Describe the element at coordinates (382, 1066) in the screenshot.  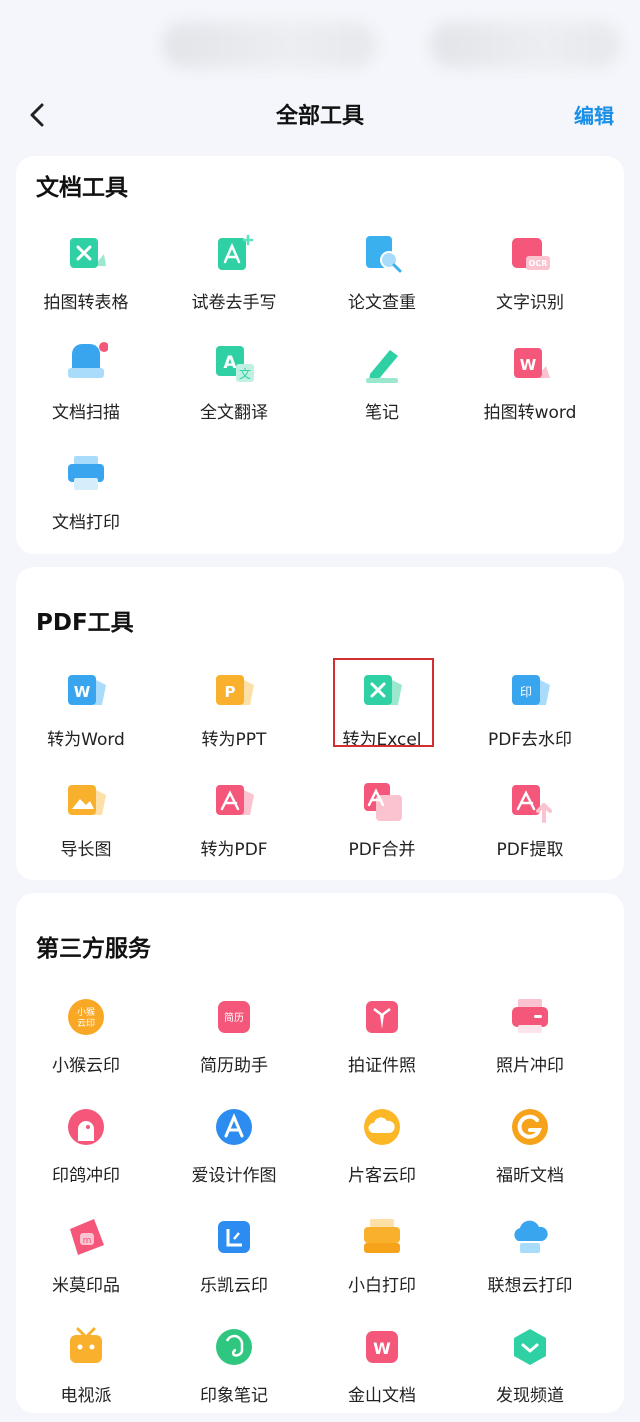
I see `tool-label: 拍证件照` at that location.